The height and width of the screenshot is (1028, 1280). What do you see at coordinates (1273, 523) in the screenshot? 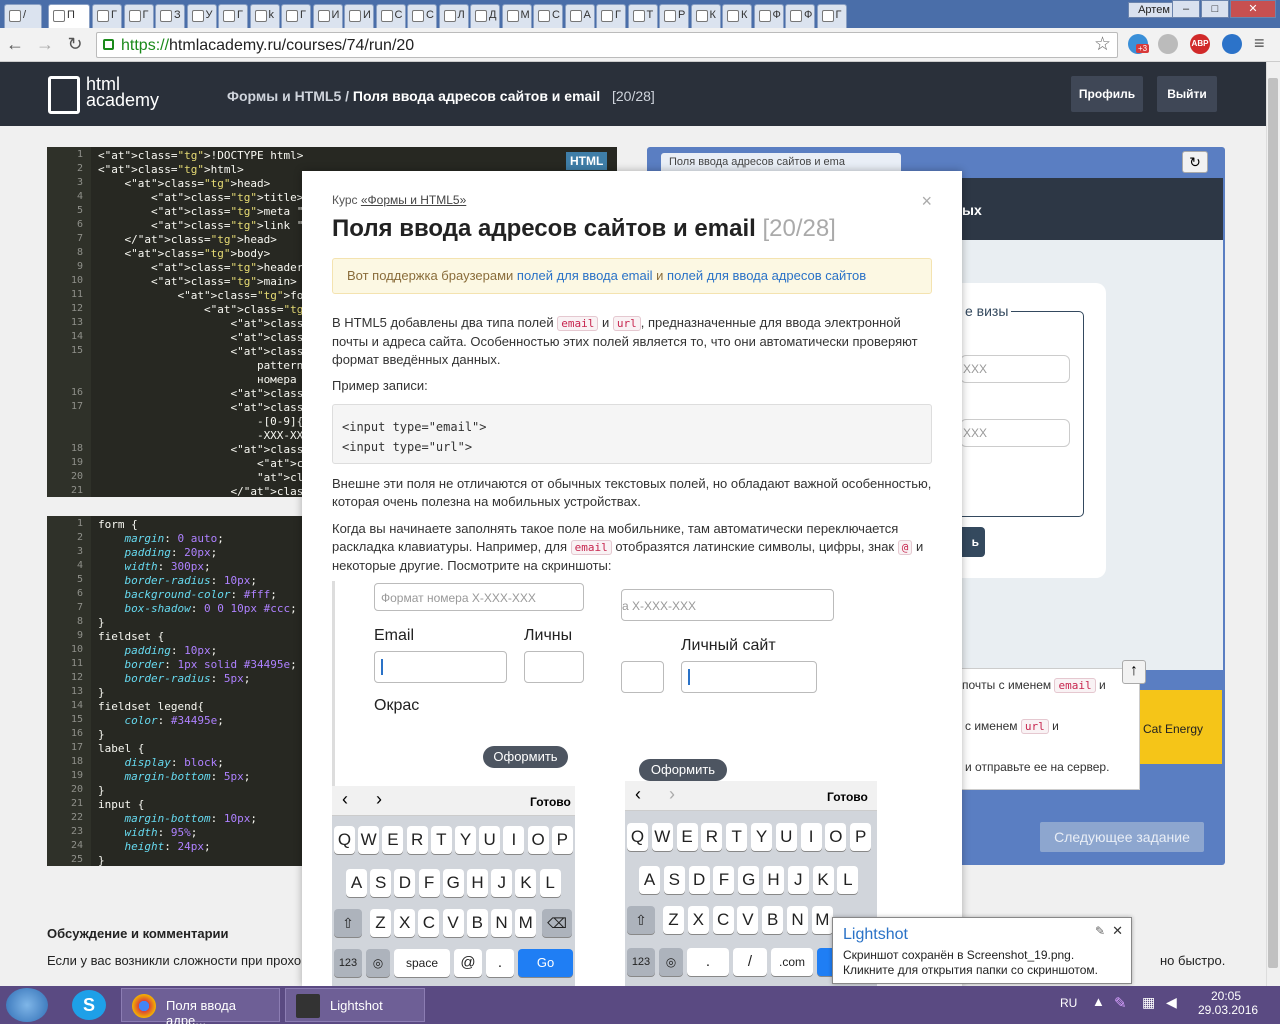
I see `scrollbar-thumb` at bounding box center [1273, 523].